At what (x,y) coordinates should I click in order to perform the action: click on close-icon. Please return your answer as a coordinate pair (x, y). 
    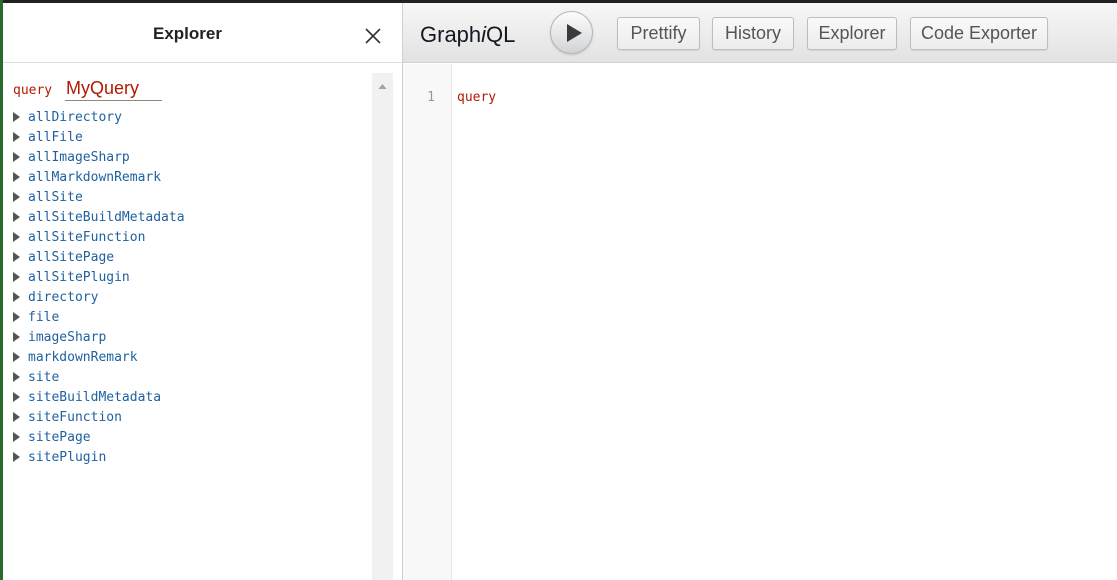
    Looking at the image, I should click on (373, 36).